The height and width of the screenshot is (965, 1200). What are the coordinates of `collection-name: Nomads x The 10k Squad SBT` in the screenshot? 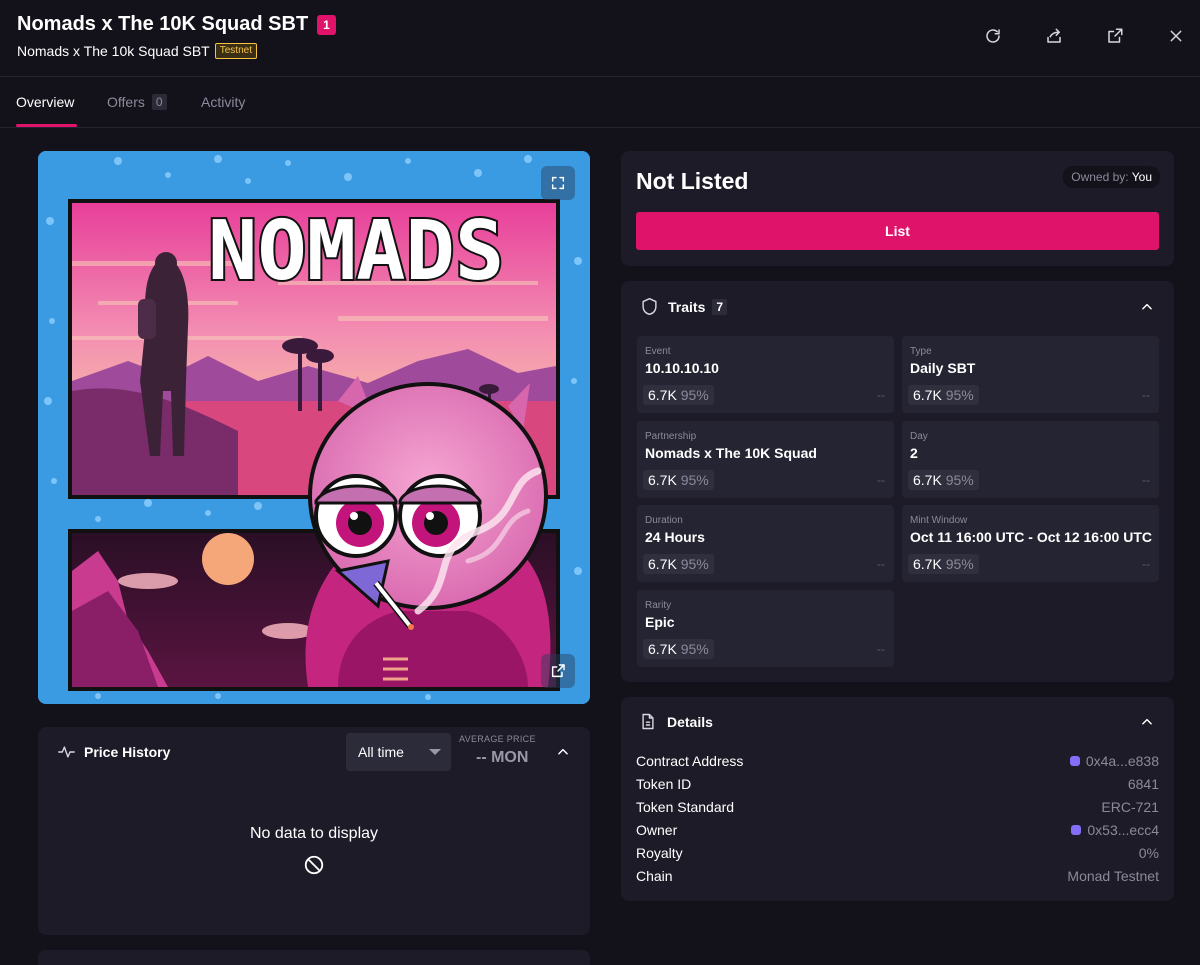 It's located at (113, 51).